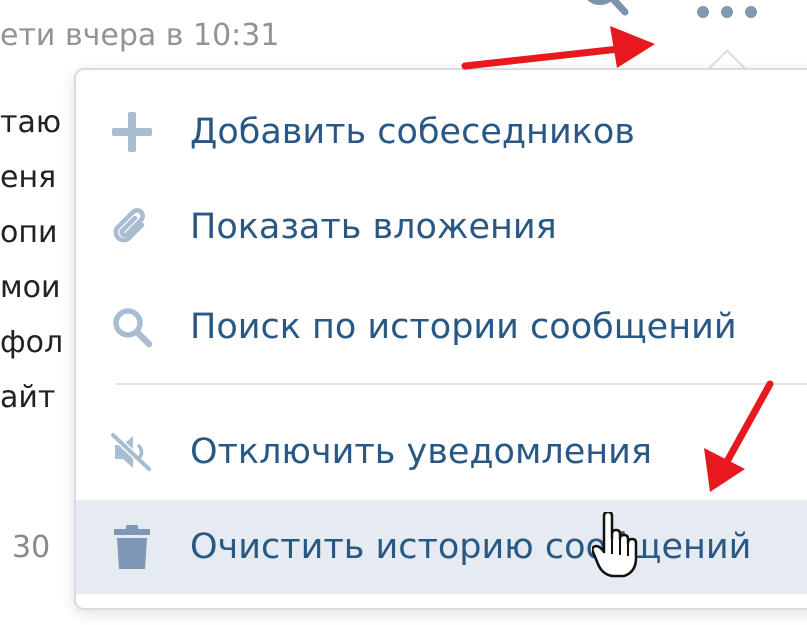 The width and height of the screenshot is (807, 625). What do you see at coordinates (412, 132) in the screenshot?
I see `menu-item-label: Добавить собеседников` at bounding box center [412, 132].